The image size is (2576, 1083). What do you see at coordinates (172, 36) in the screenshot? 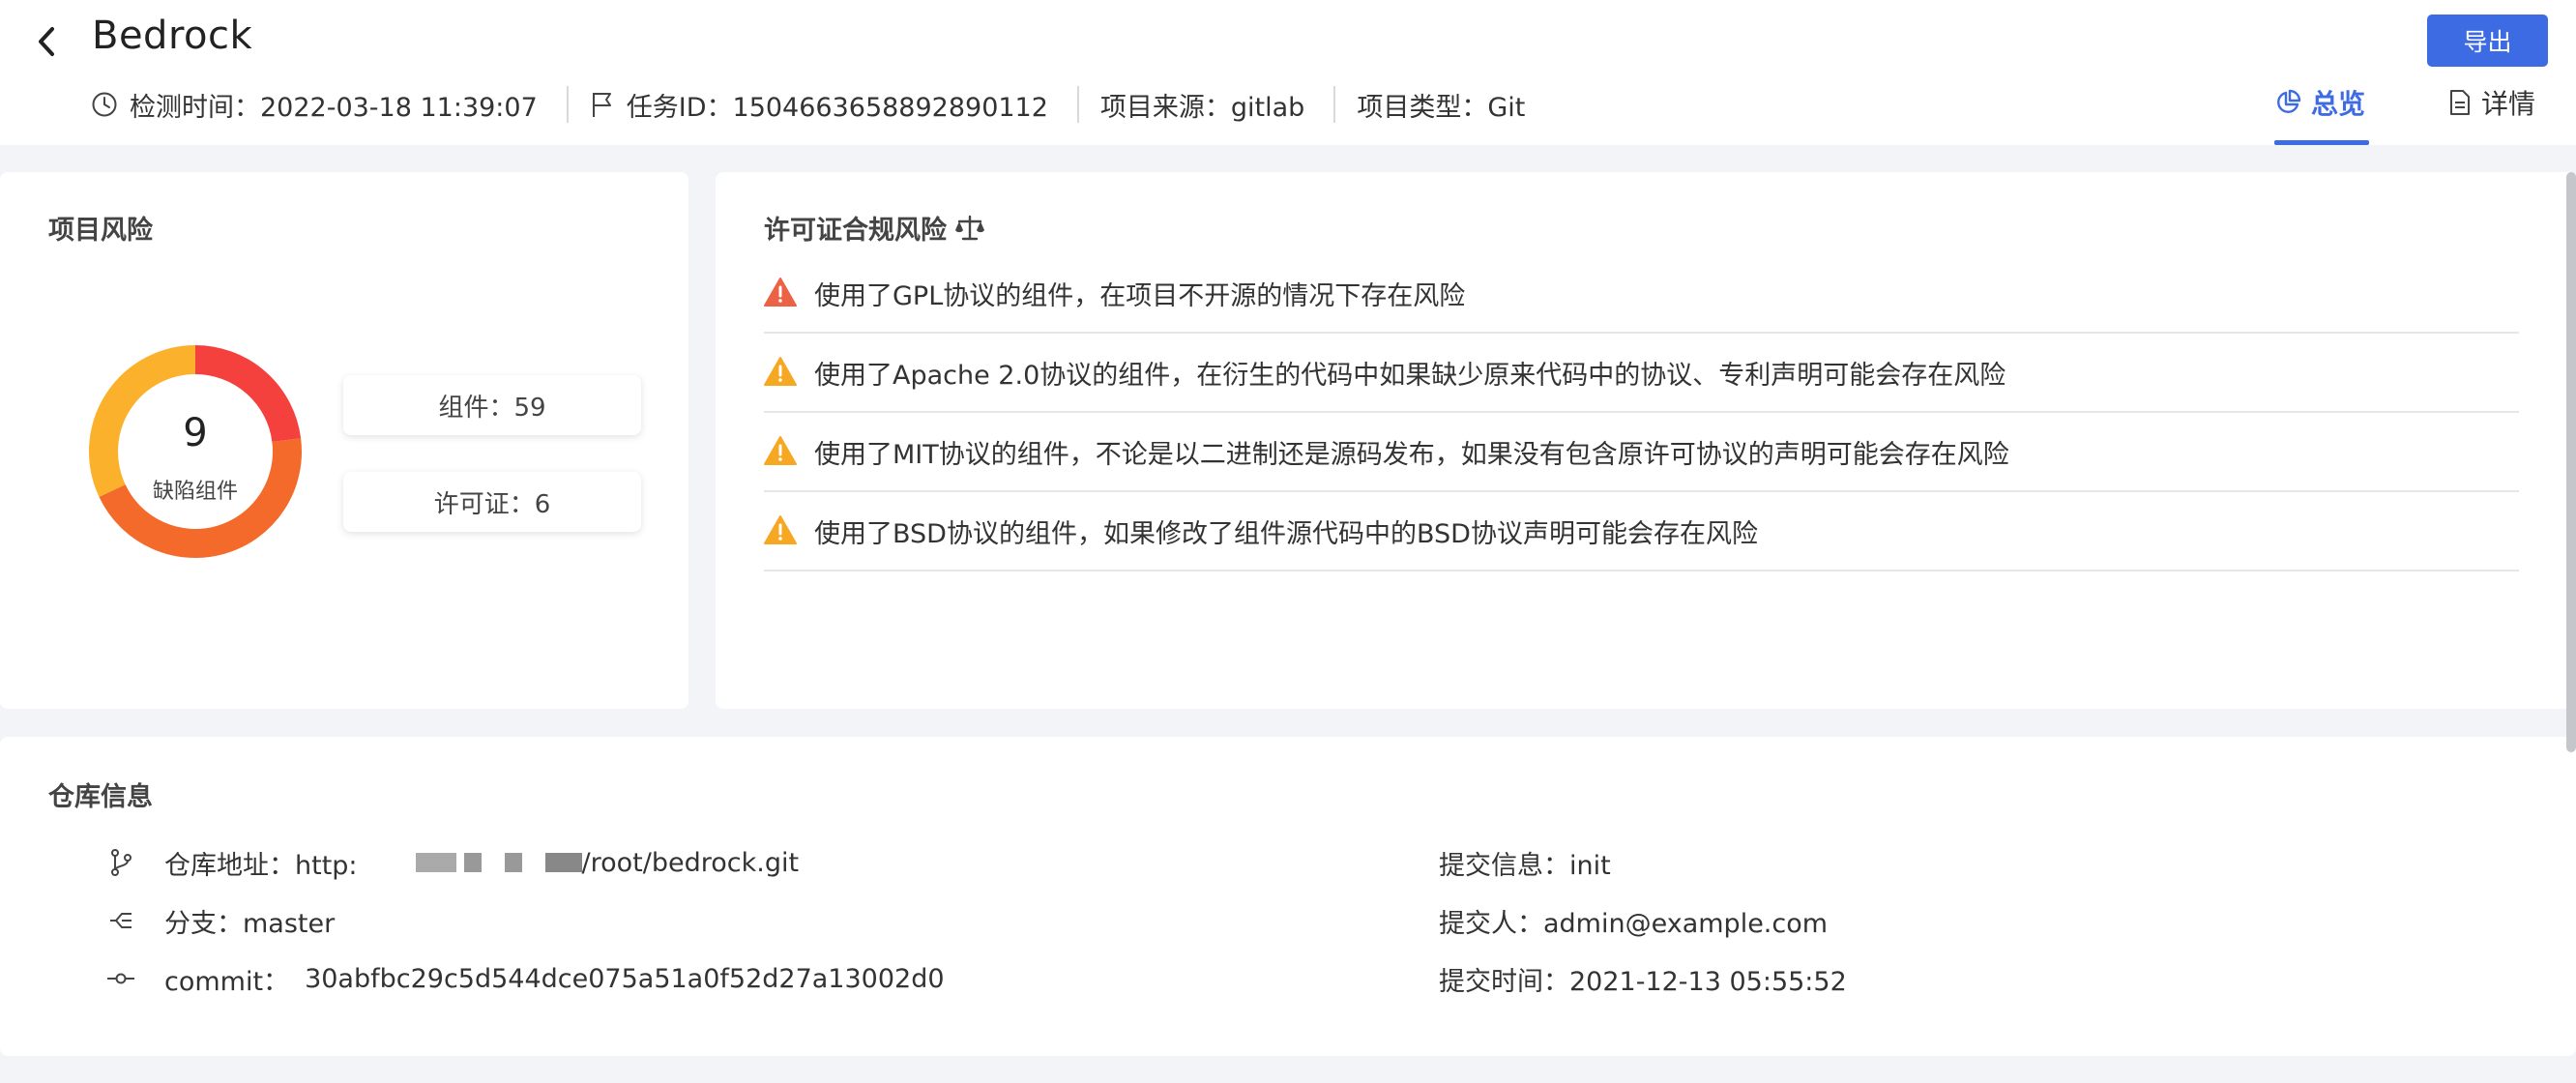
I see `page-title: Bedrock` at bounding box center [172, 36].